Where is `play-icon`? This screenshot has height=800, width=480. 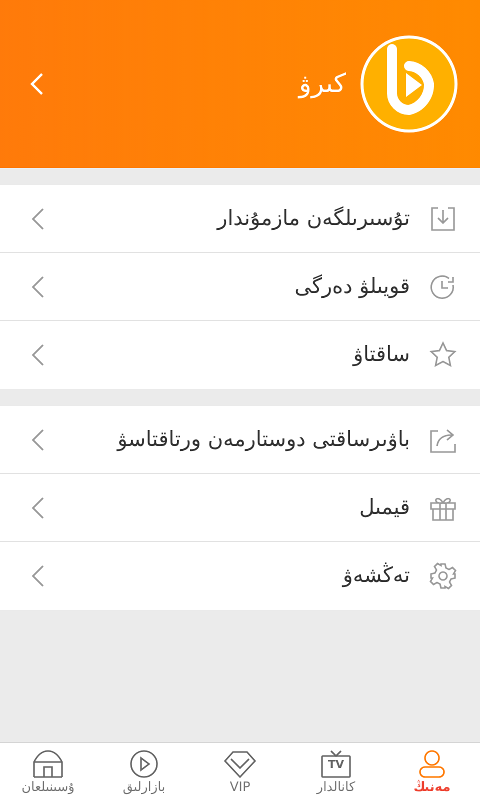
play-icon is located at coordinates (144, 764).